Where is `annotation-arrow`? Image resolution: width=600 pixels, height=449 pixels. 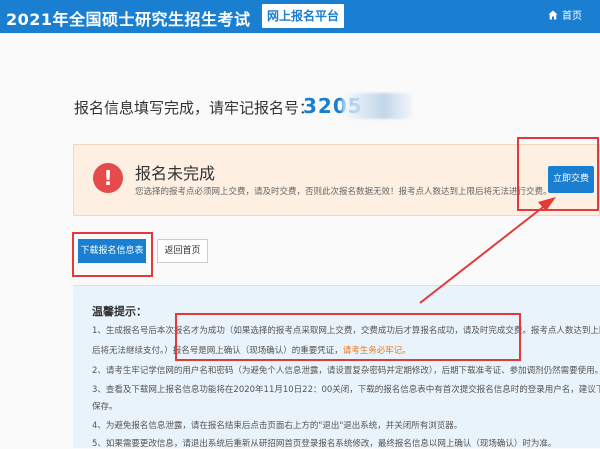 annotation-arrow is located at coordinates (487, 250).